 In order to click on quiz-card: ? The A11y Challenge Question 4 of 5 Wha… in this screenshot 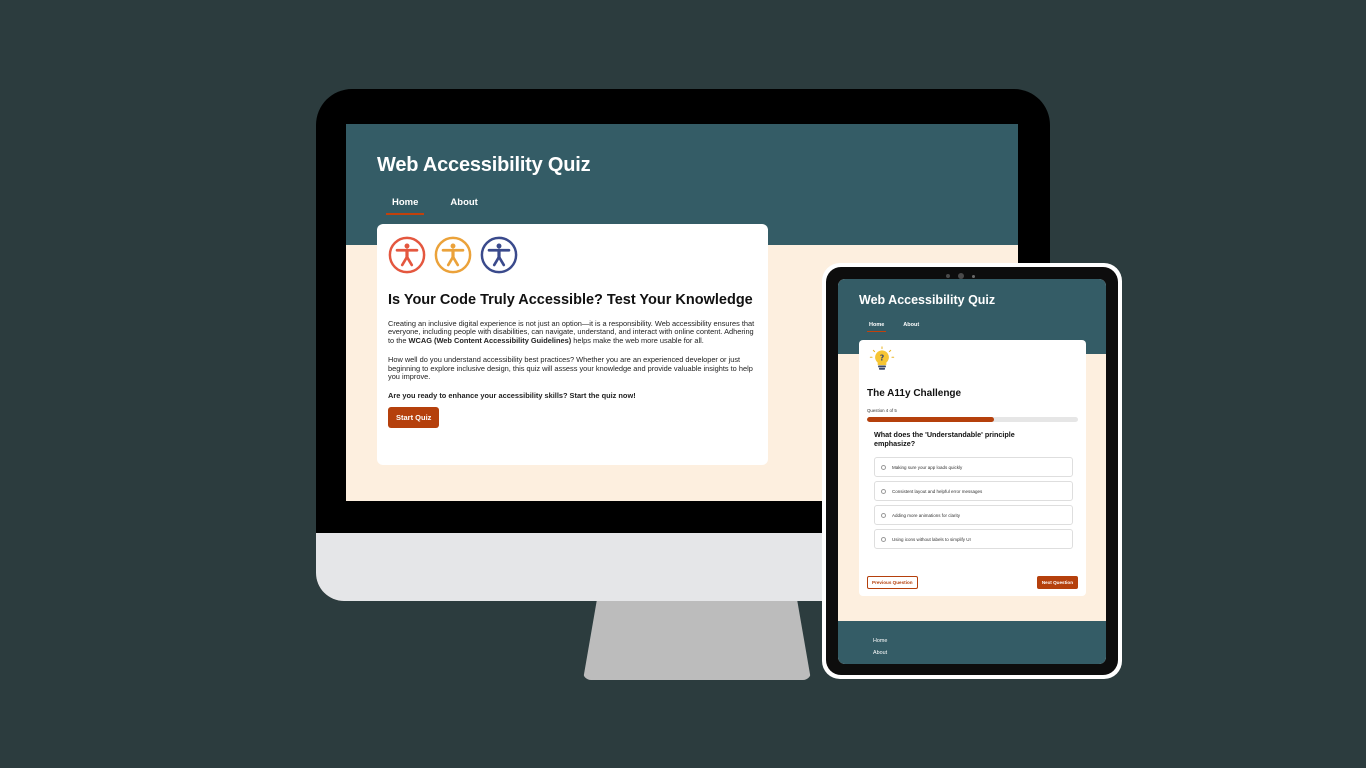, I will do `click(972, 468)`.